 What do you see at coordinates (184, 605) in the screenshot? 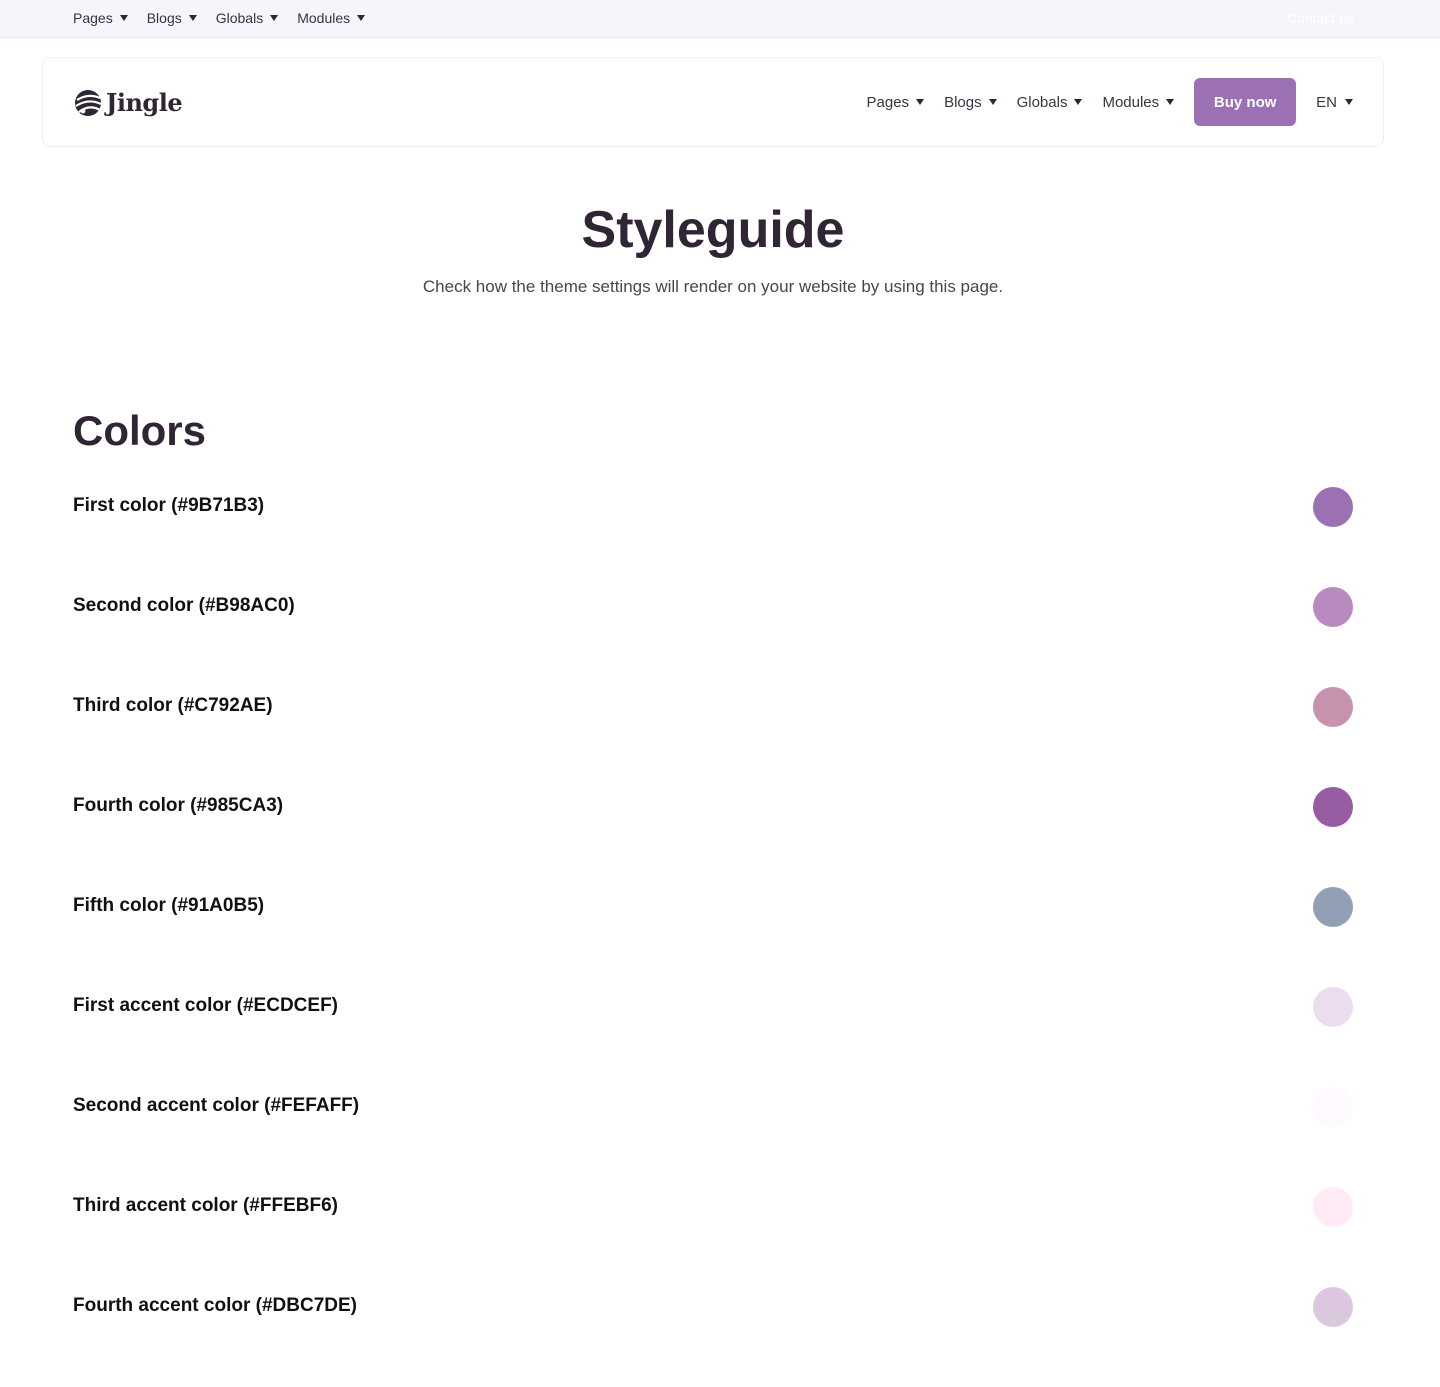
I see `color-label: Second color (#B98AC0)` at bounding box center [184, 605].